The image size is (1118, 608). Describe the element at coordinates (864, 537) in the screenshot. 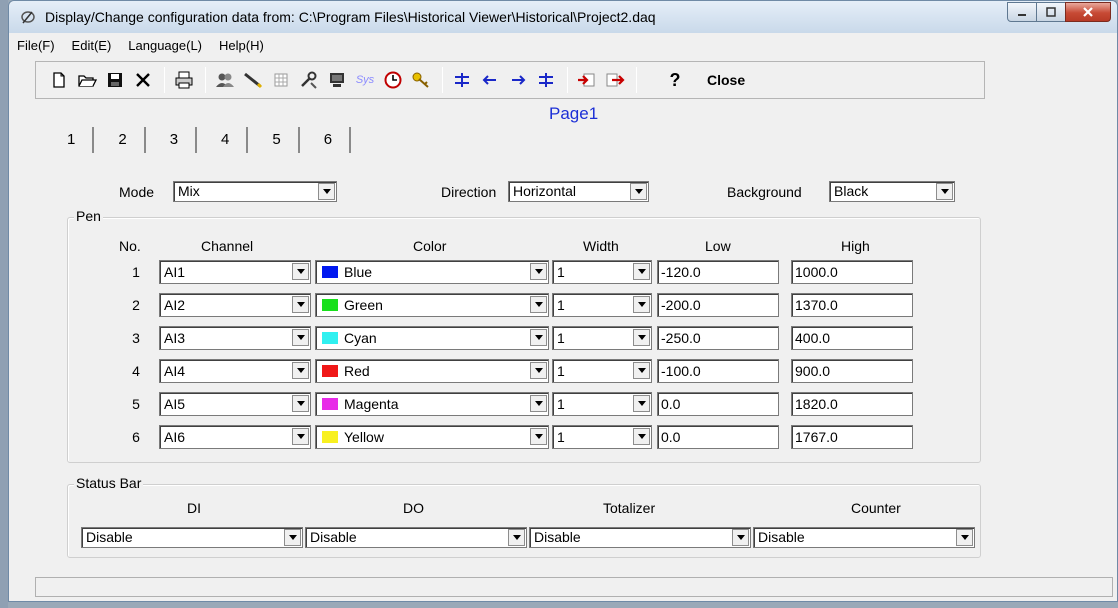

I see `counter-select: Disable` at that location.